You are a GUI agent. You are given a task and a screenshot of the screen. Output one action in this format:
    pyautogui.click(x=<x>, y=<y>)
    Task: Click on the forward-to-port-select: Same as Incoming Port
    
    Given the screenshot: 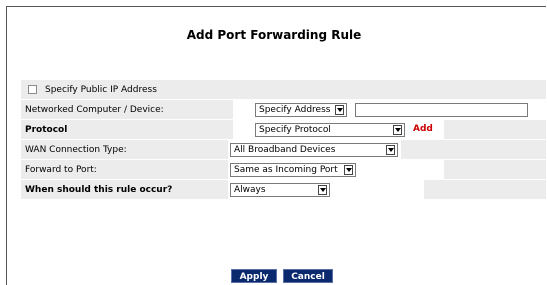 What is the action you would take?
    pyautogui.click(x=293, y=170)
    